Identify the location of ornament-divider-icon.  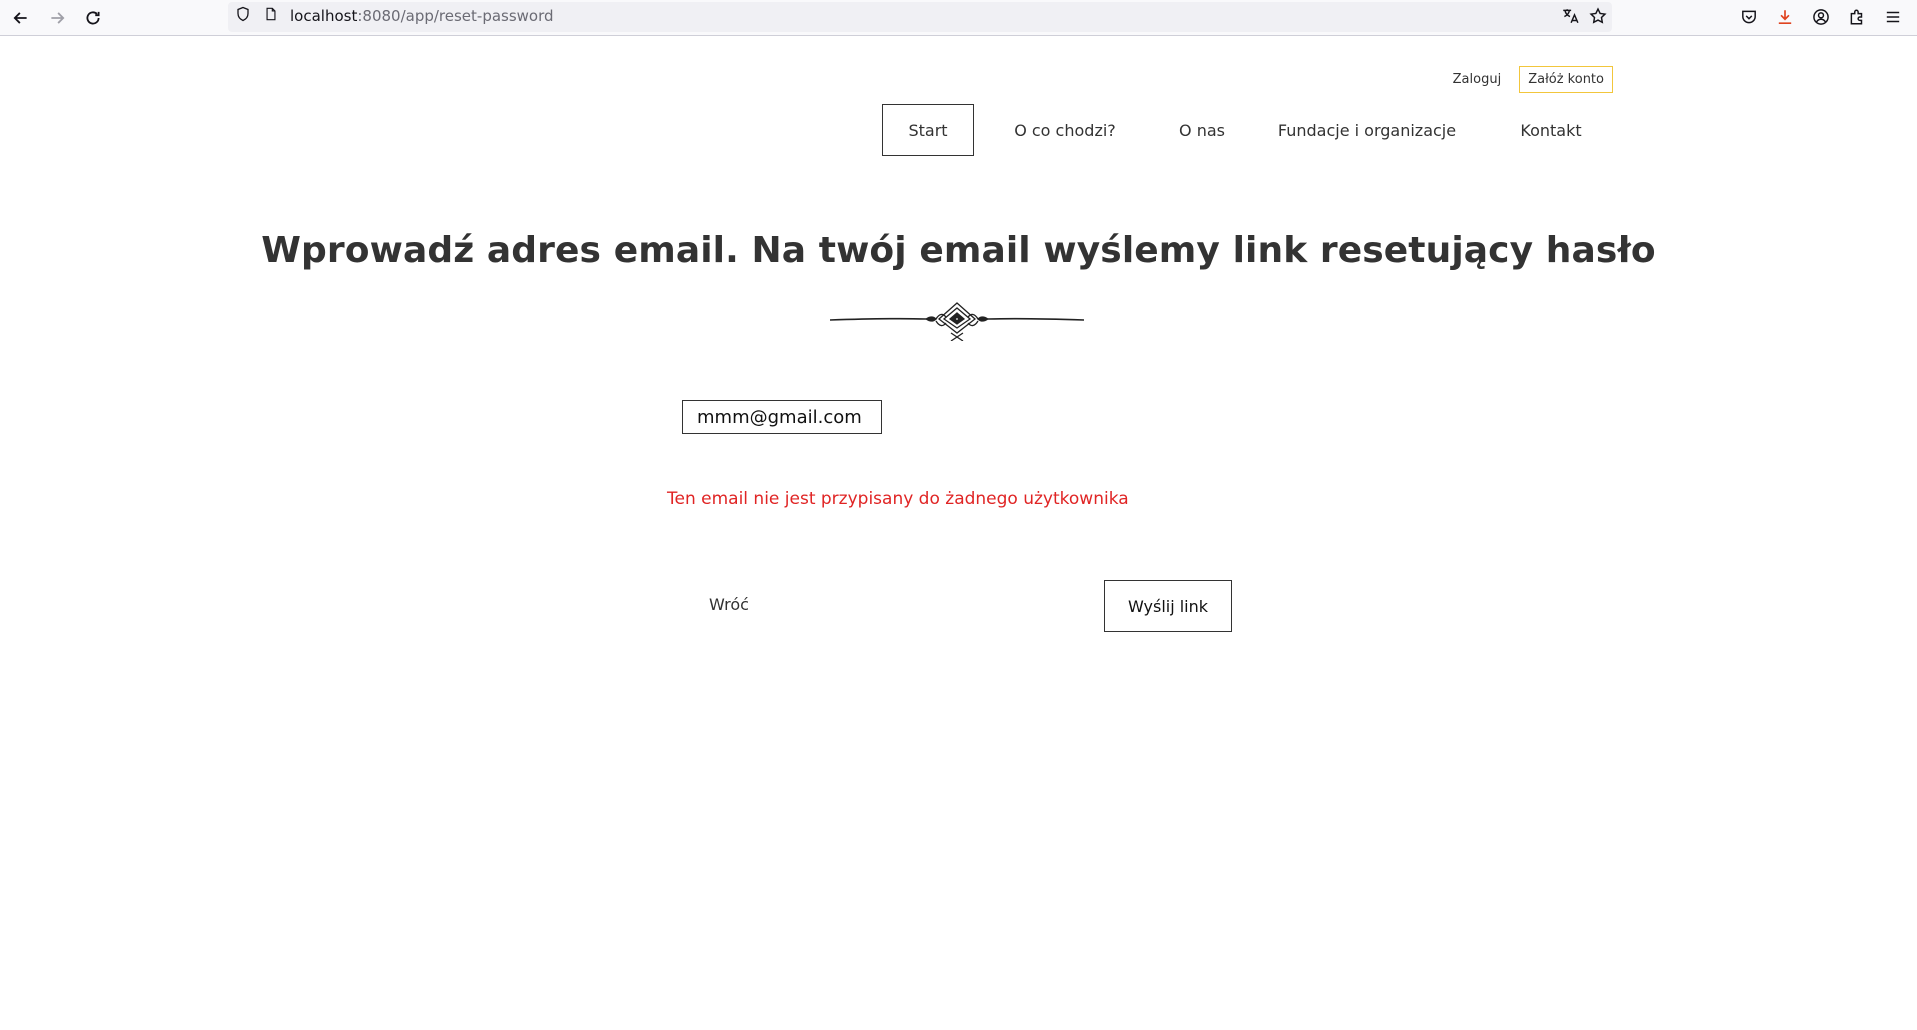
(957, 320).